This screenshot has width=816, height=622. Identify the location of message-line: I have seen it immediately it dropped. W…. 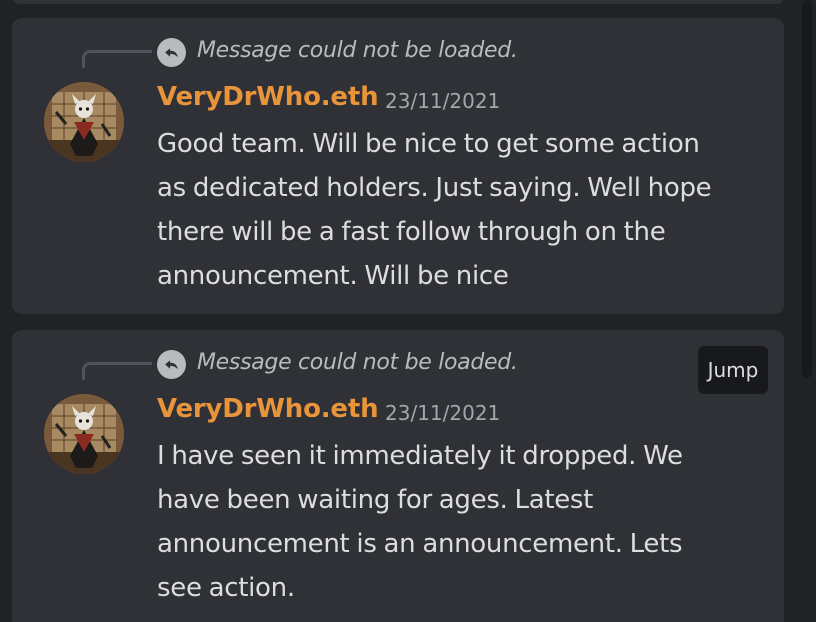
(420, 456).